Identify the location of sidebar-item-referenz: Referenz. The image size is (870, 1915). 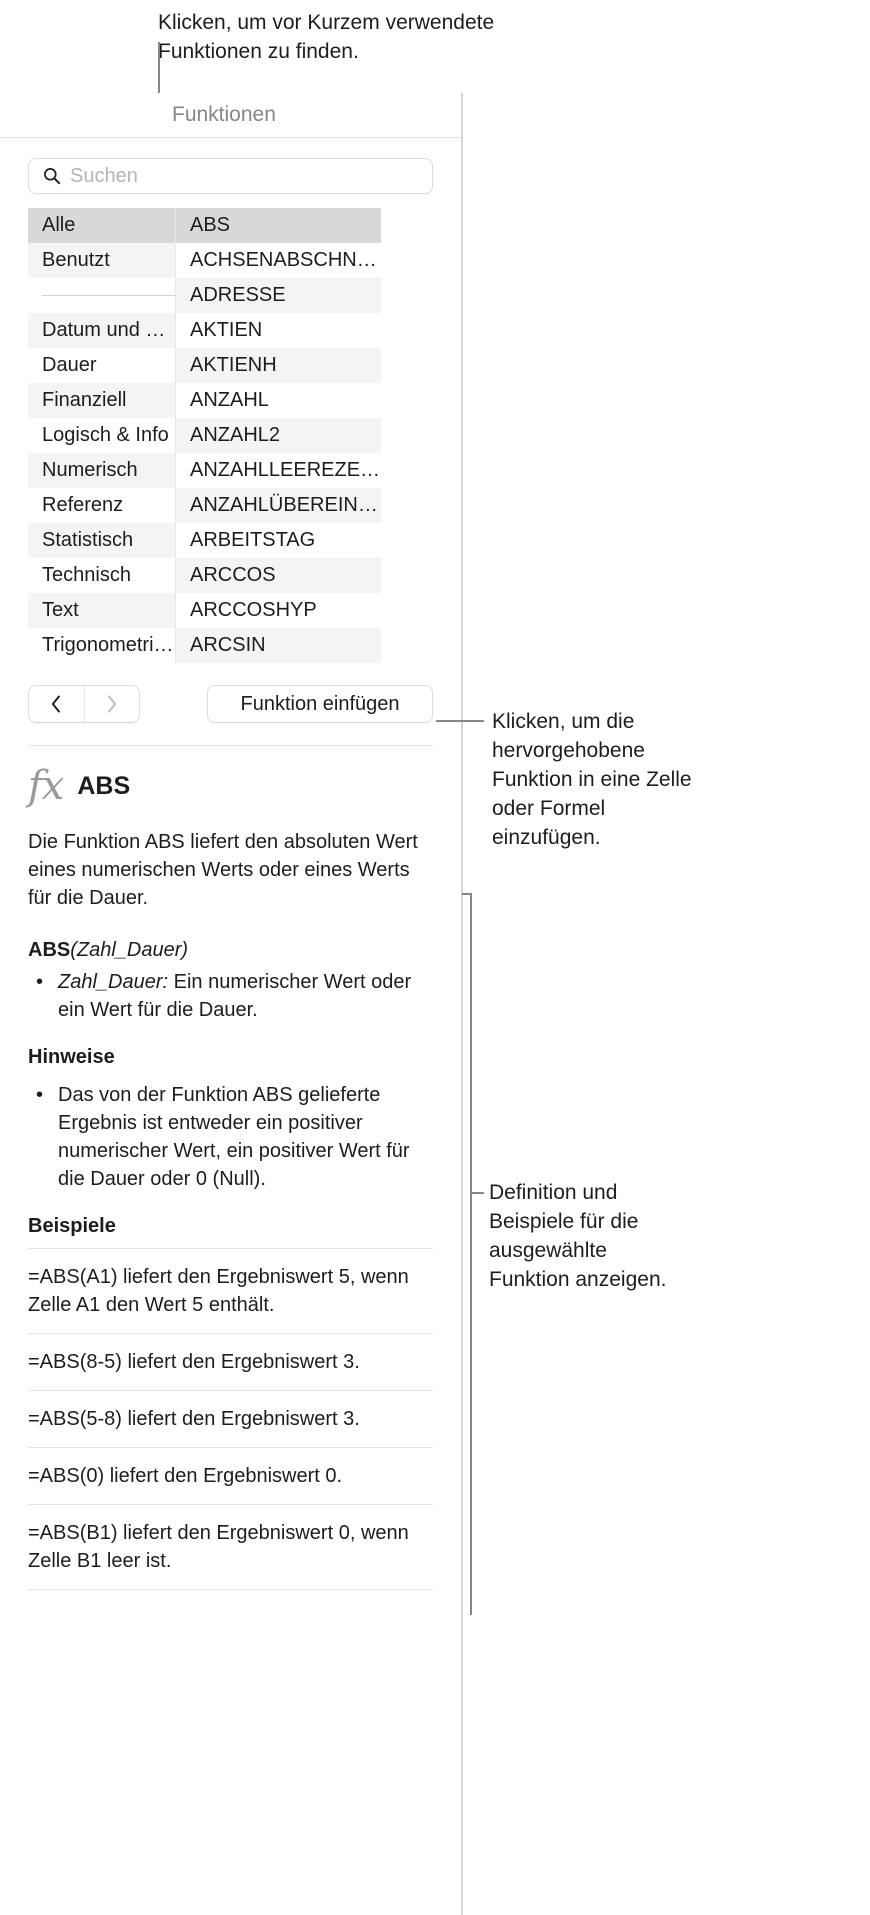
(101, 505).